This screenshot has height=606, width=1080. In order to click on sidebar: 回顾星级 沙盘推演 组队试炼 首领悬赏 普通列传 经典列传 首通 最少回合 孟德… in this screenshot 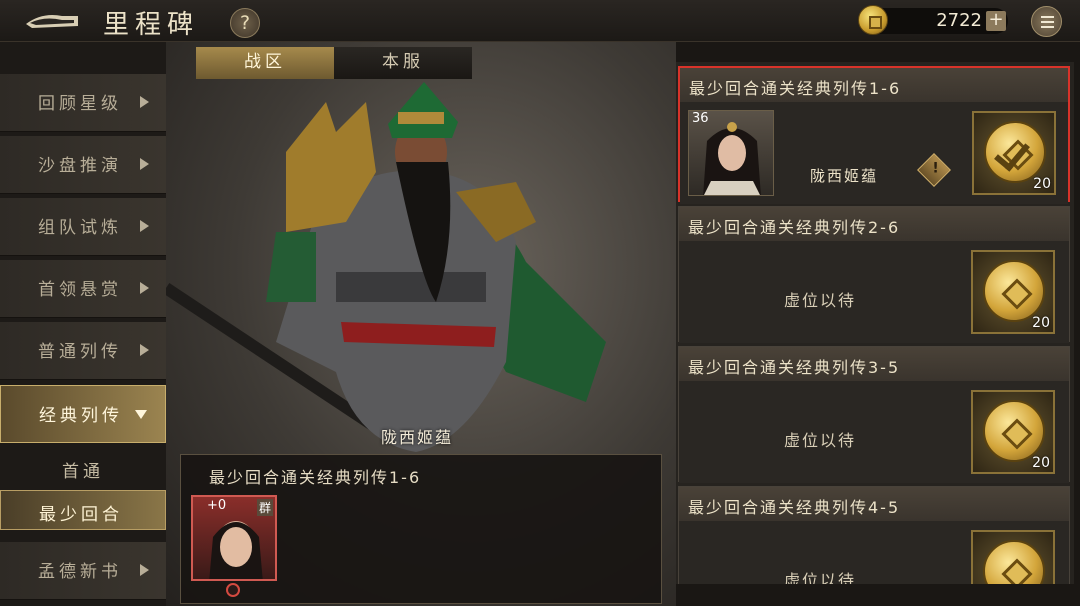, I will do `click(83, 324)`.